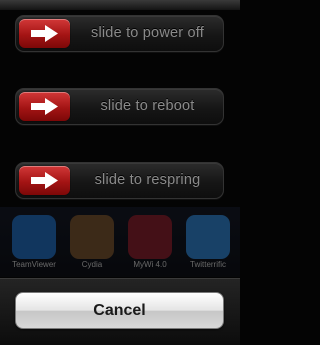 The image size is (320, 345). I want to click on reboot-slider: slide to reboot, so click(119, 106).